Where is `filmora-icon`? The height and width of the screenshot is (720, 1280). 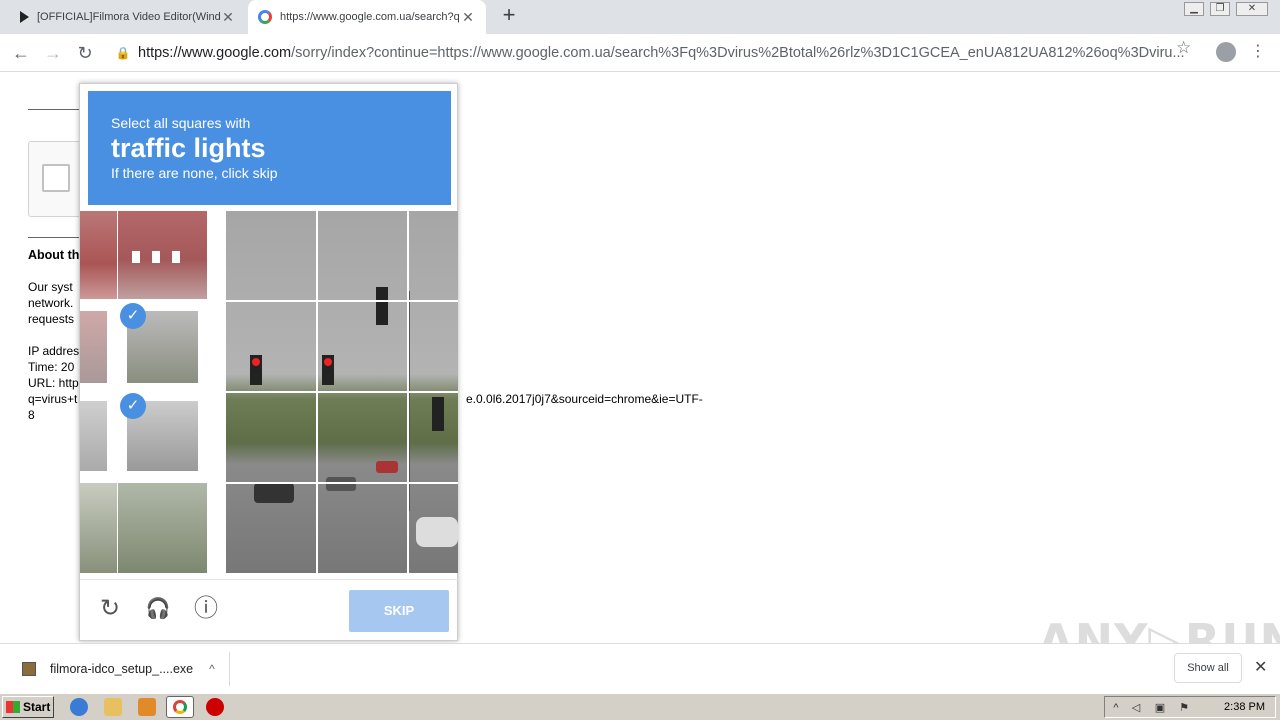
filmora-icon is located at coordinates (24, 17).